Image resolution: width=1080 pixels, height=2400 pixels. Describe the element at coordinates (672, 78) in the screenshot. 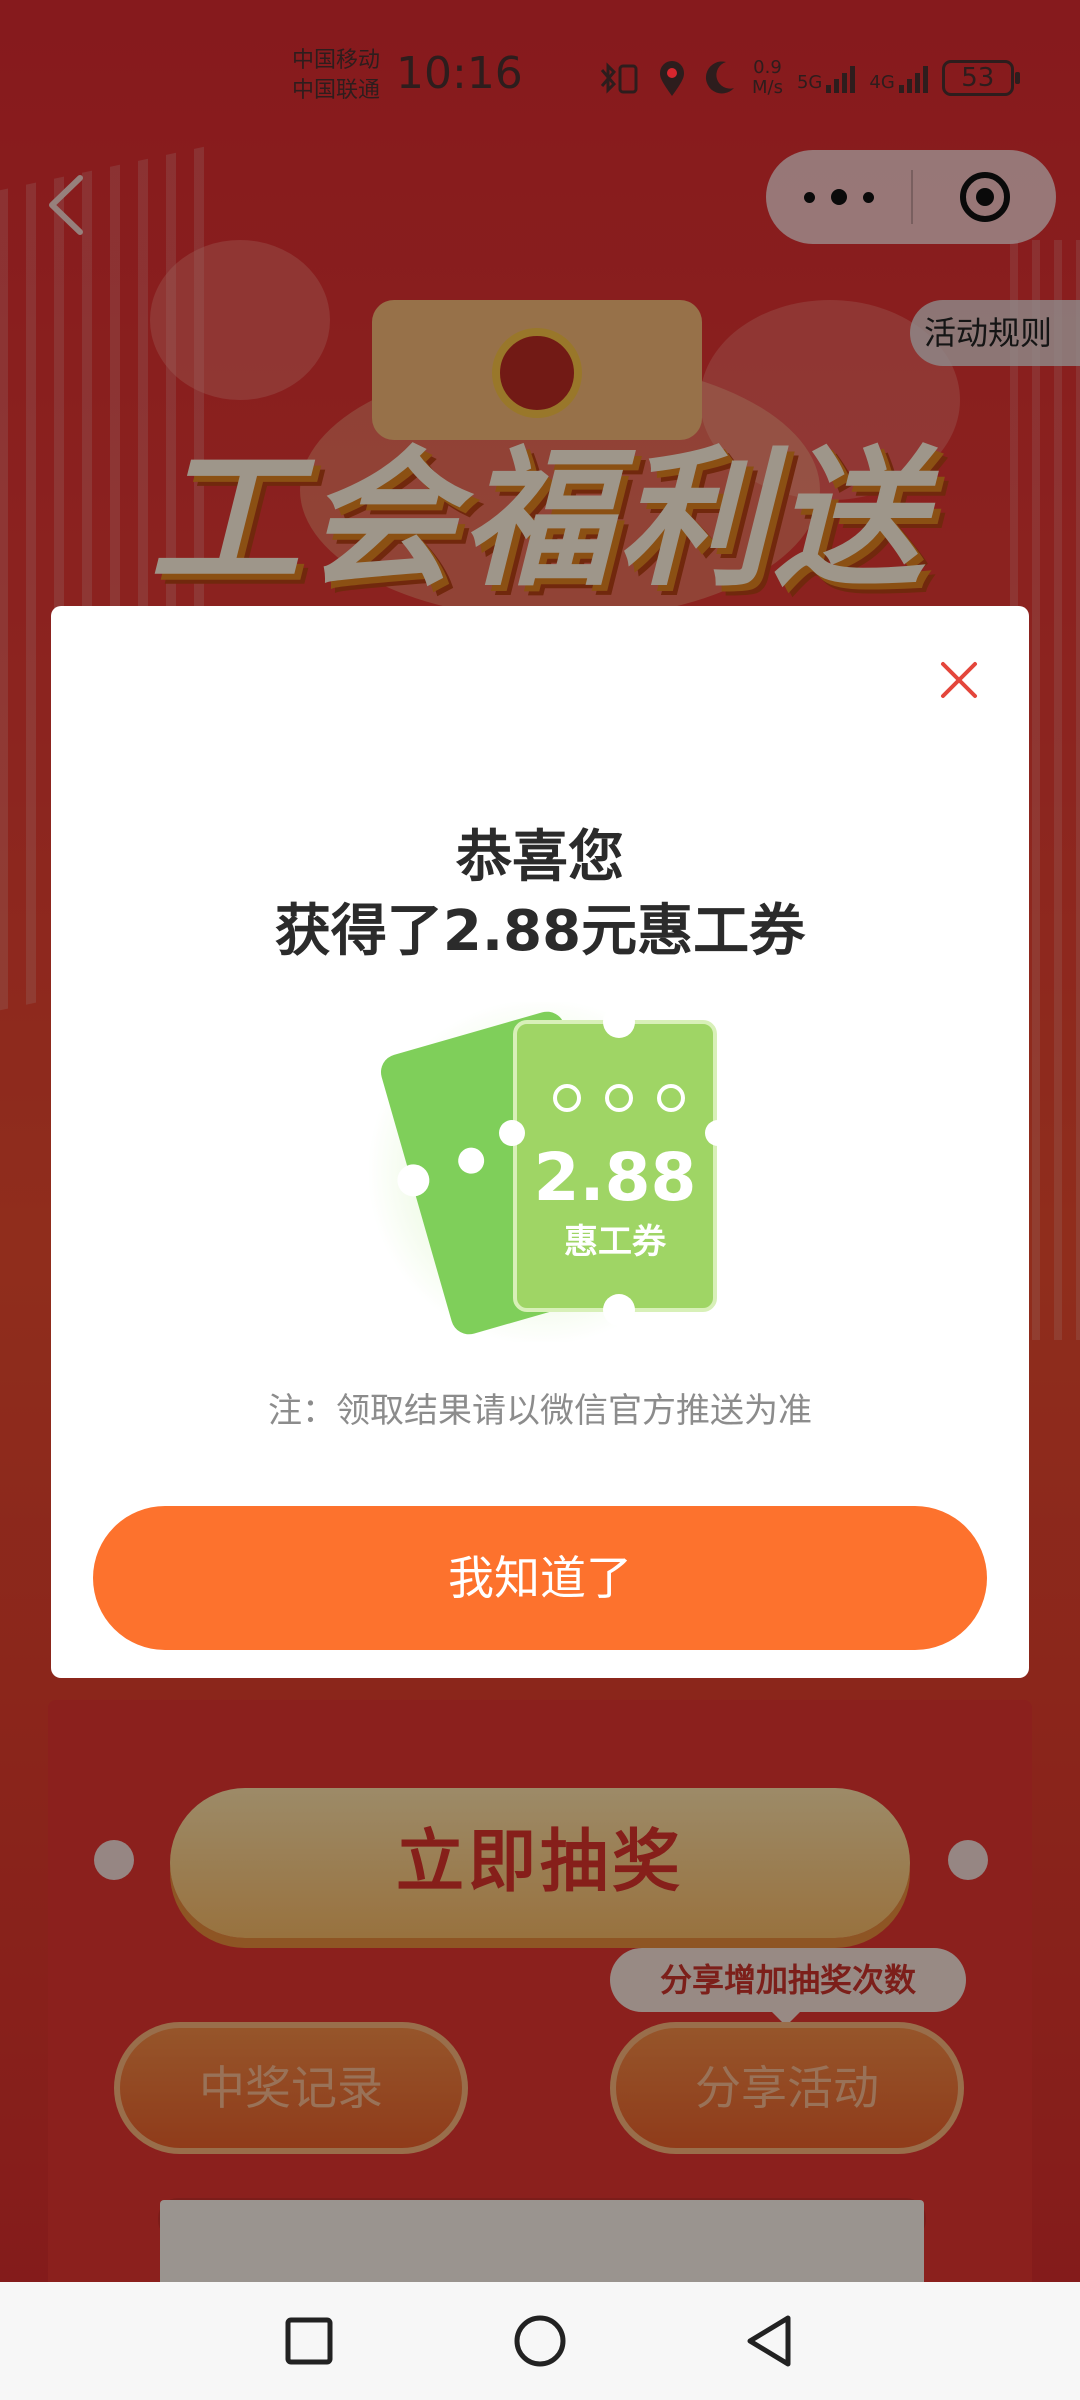

I see `location-icon` at that location.